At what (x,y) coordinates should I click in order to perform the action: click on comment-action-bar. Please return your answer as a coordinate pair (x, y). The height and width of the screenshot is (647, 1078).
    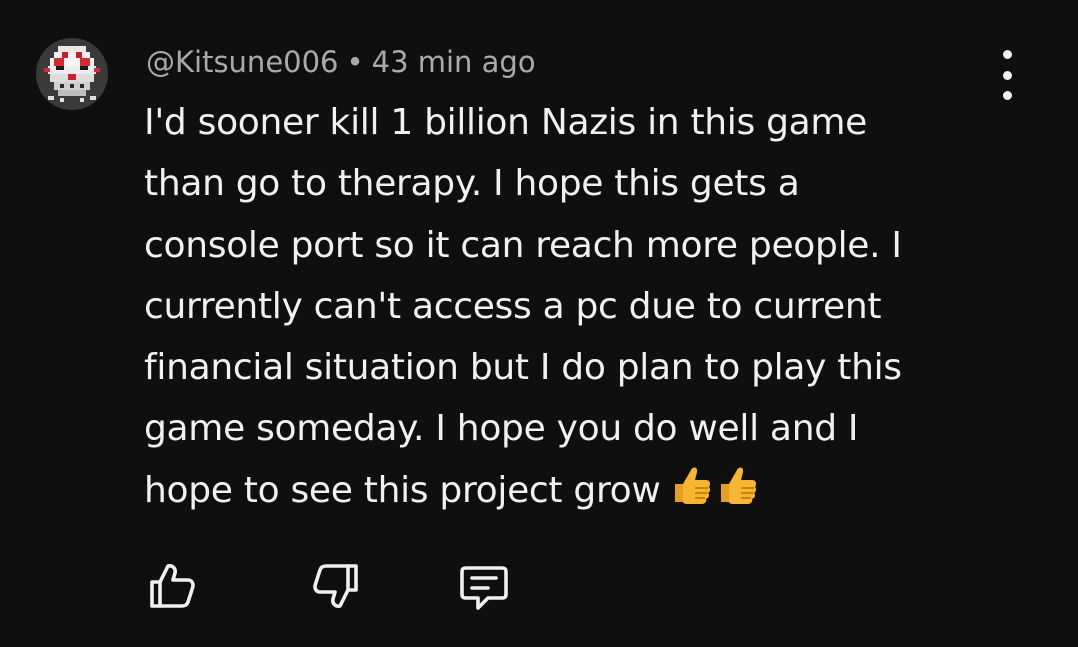
    Looking at the image, I should click on (539, 586).